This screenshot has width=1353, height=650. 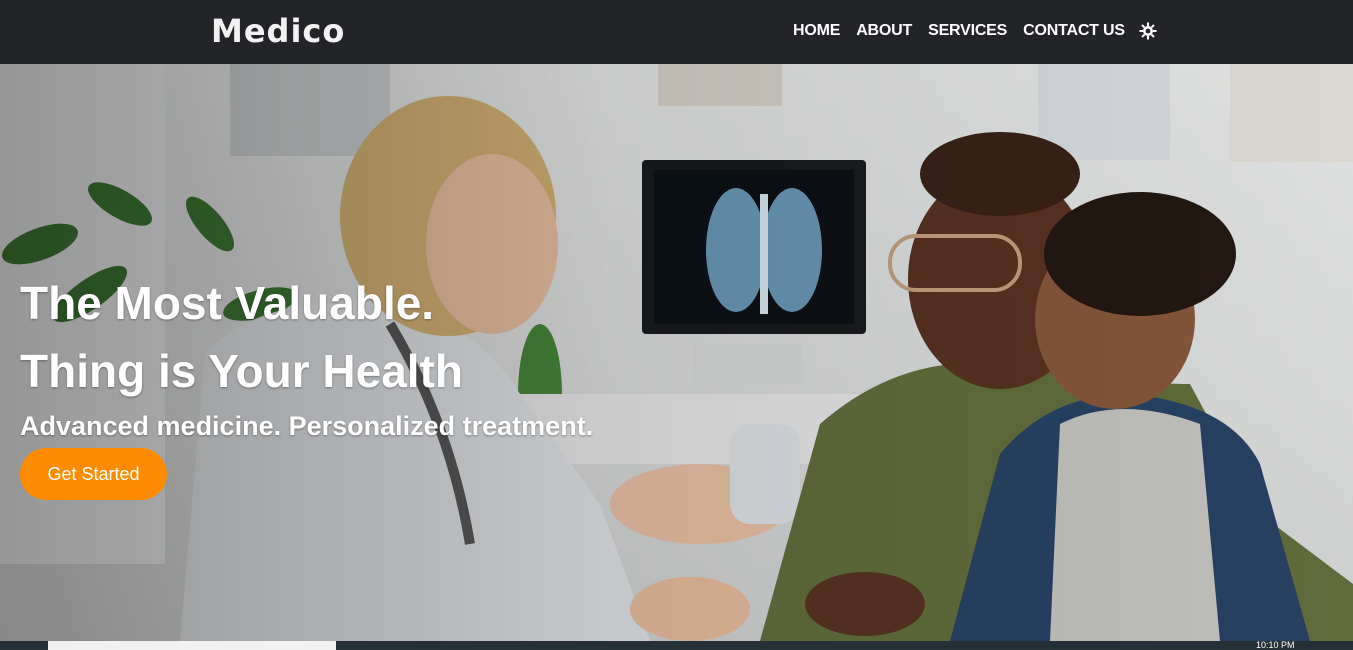 I want to click on hero-title-line-2: Thing is Your Health, so click(x=241, y=371).